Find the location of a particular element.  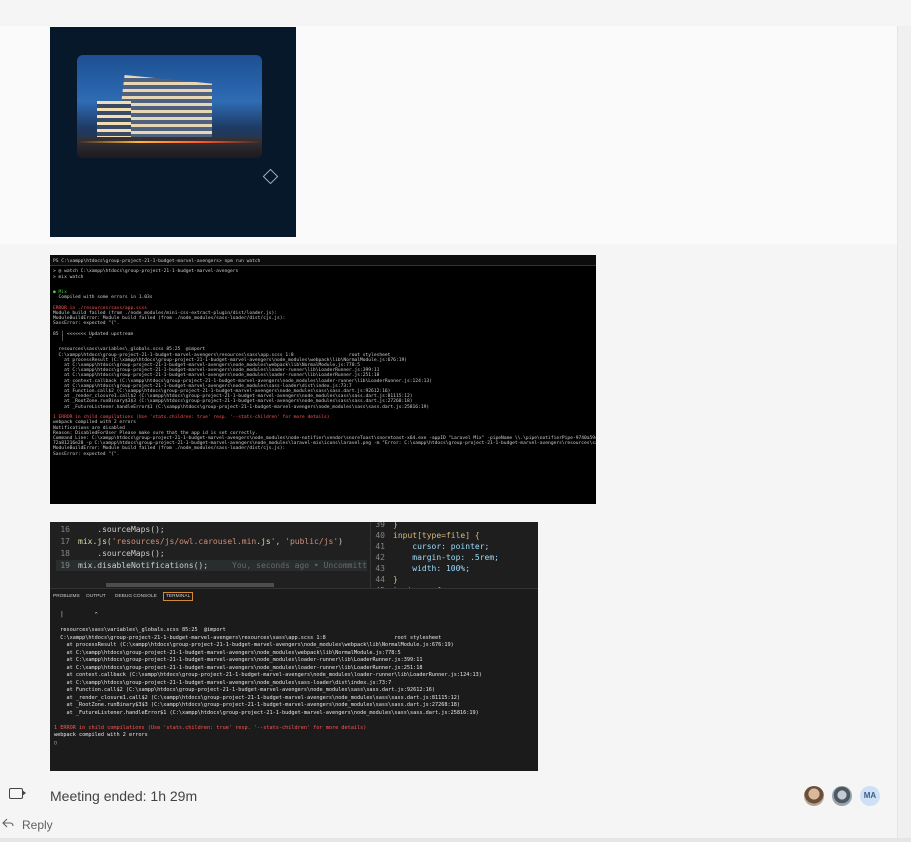

code-line: 39} is located at coordinates (384, 526).